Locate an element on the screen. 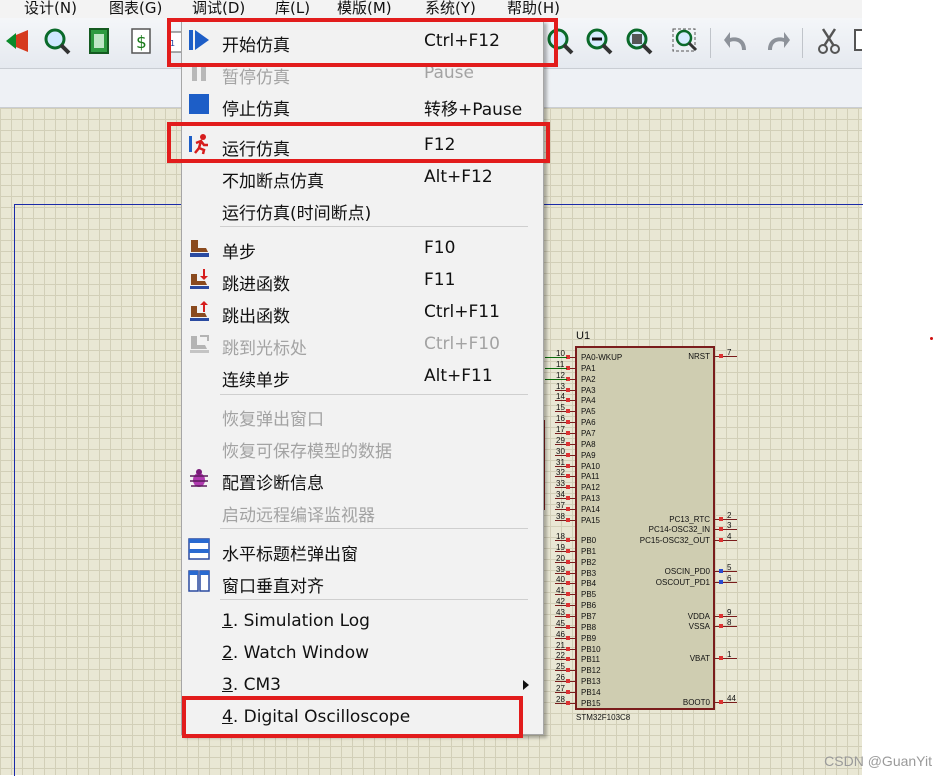  menu-item-shortcut: Ctrl+F11 is located at coordinates (462, 312).